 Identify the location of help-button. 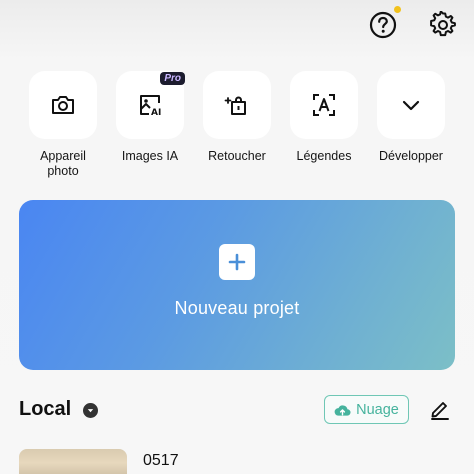
(383, 25).